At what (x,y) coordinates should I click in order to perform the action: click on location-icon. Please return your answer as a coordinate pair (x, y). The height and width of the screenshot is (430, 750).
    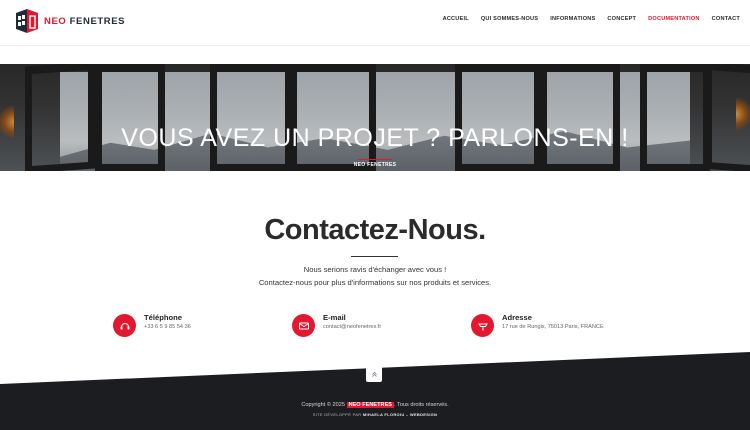
    Looking at the image, I should click on (482, 325).